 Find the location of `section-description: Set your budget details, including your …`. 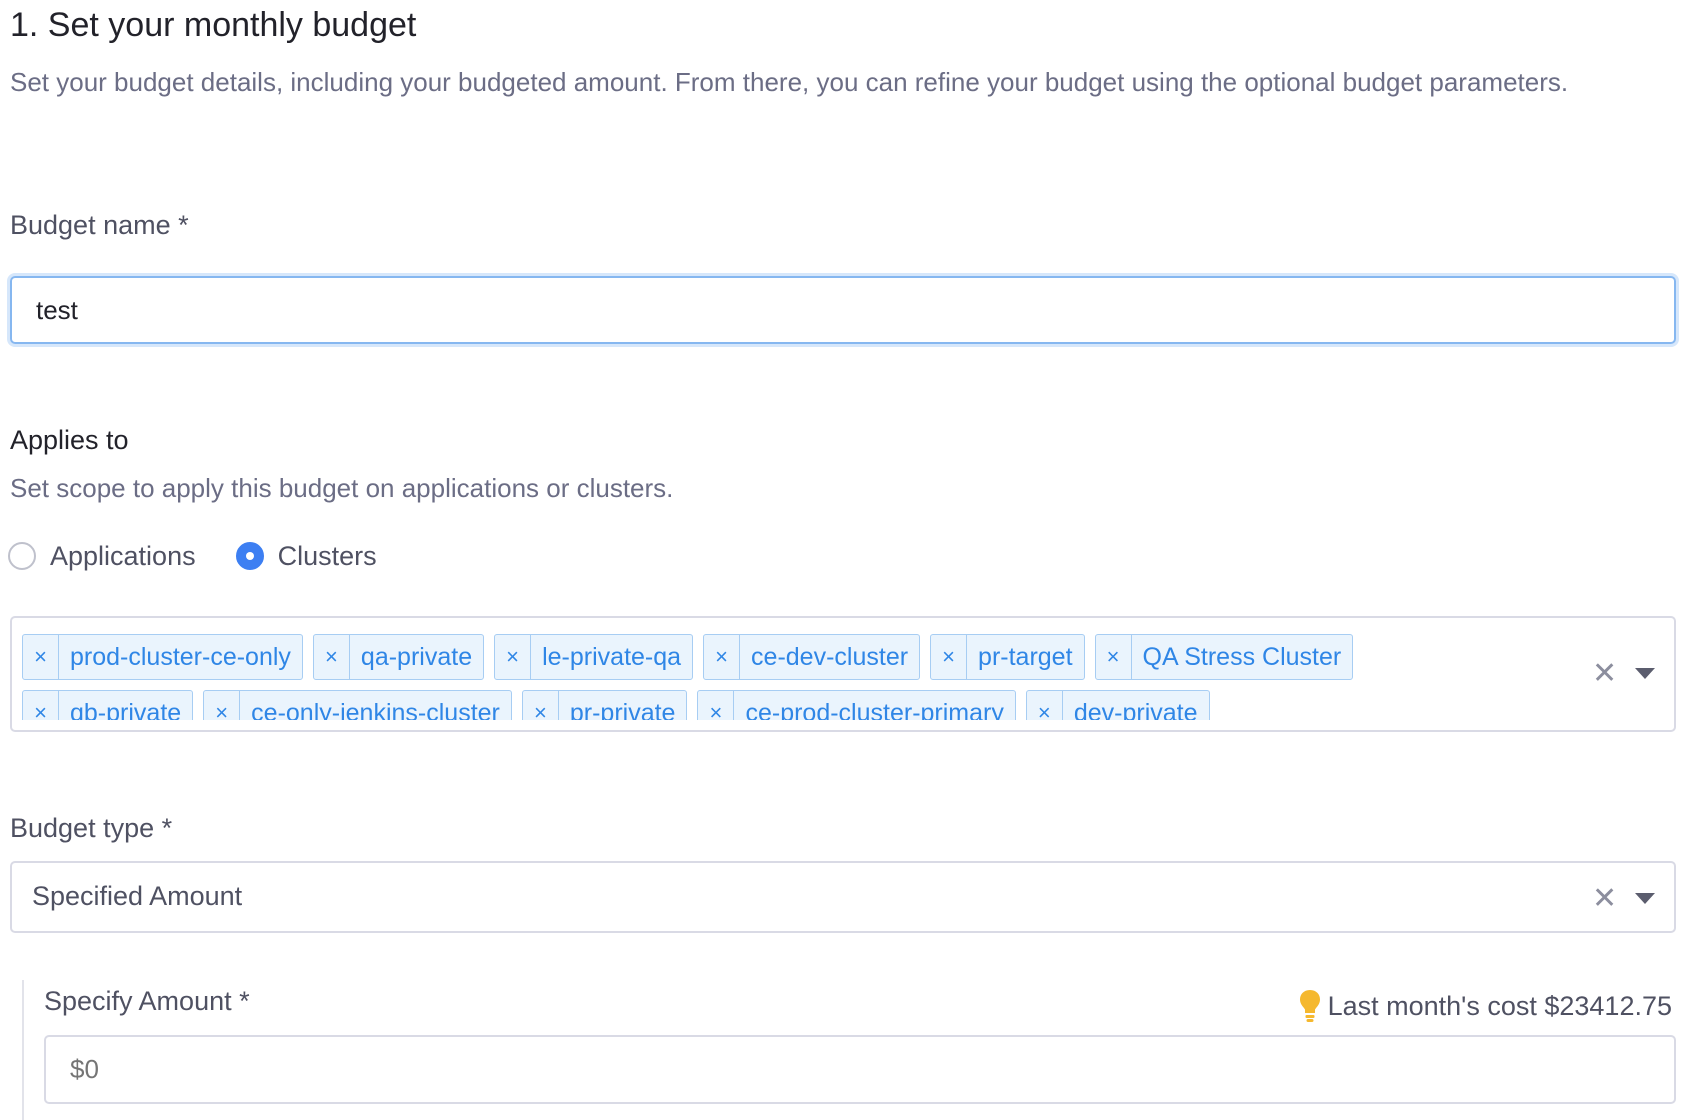

section-description: Set your budget details, including your … is located at coordinates (789, 82).